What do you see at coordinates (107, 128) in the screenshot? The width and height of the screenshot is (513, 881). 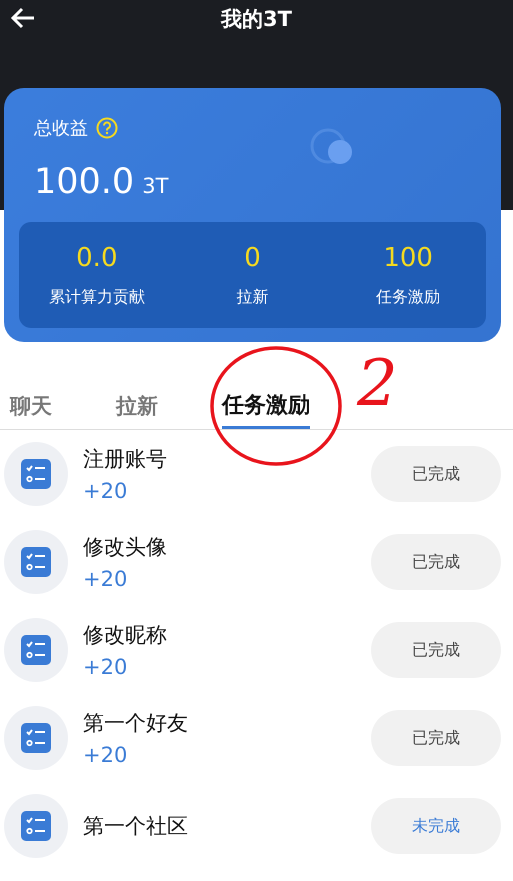 I see `help-icon` at bounding box center [107, 128].